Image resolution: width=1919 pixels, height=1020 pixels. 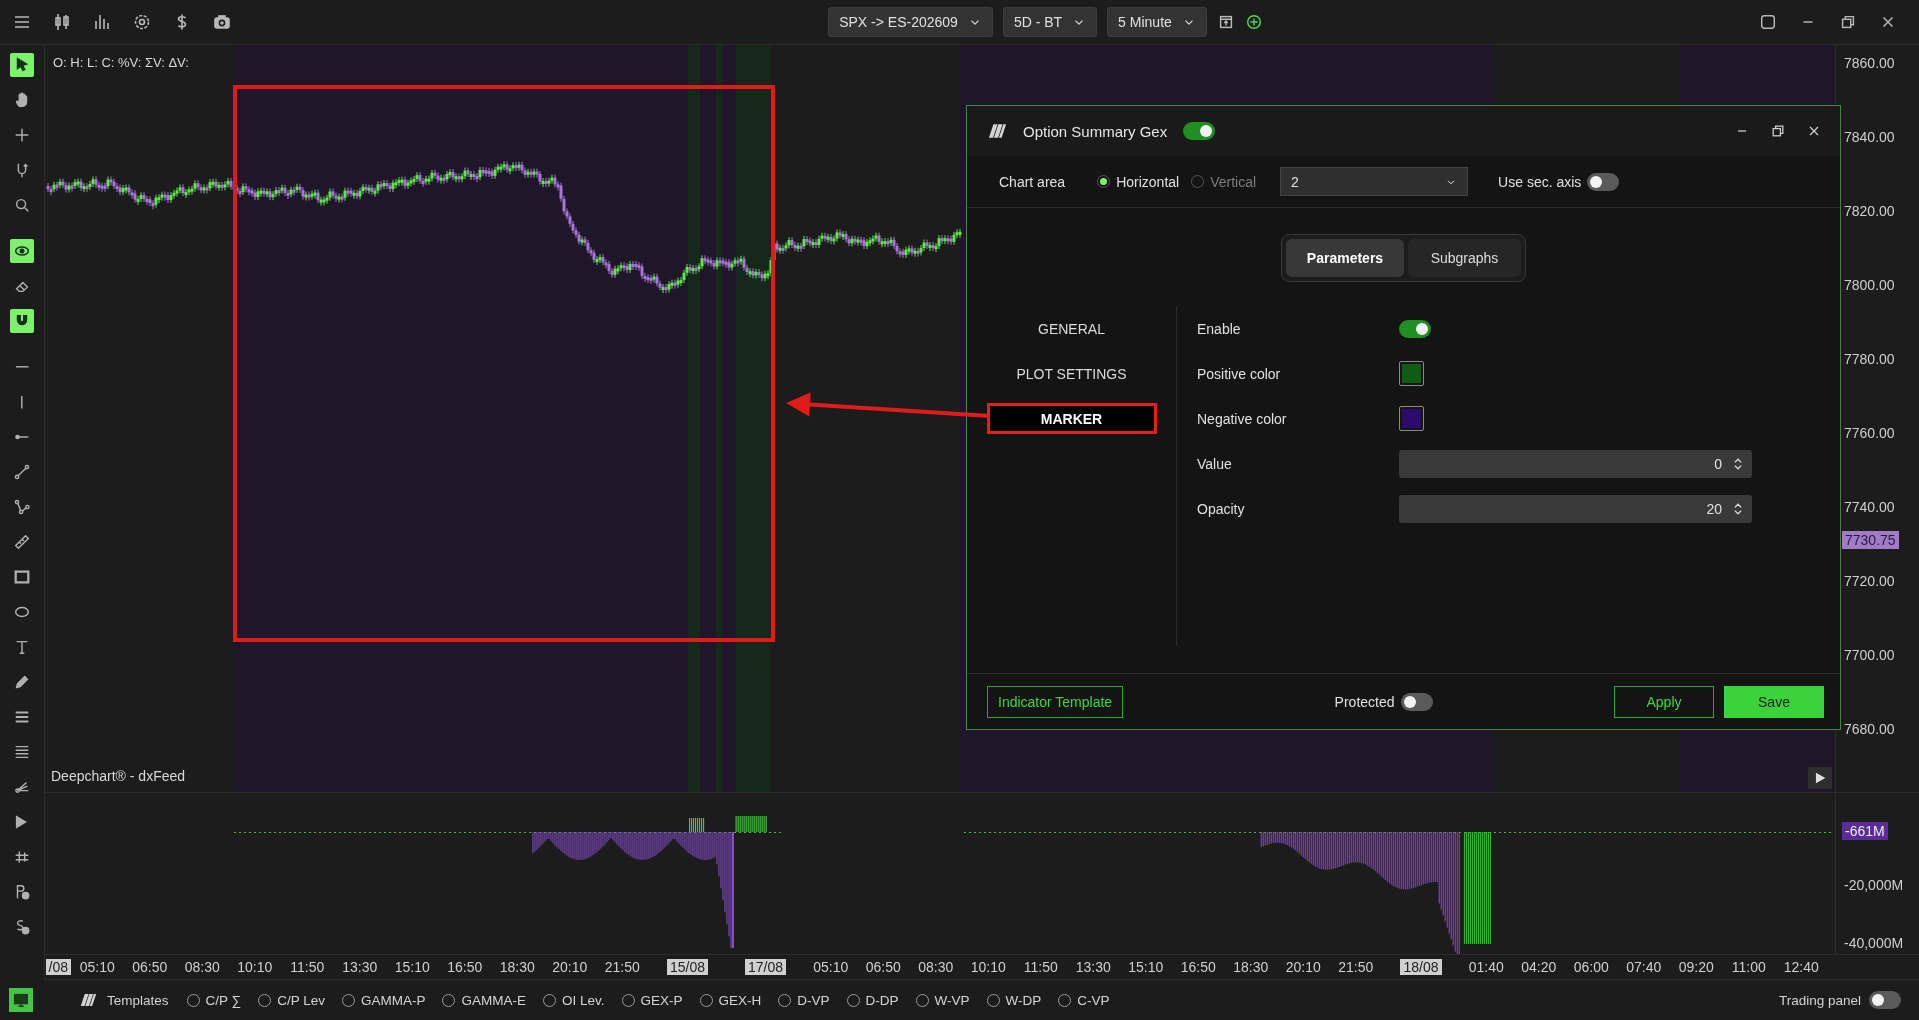 What do you see at coordinates (138, 1000) in the screenshot?
I see `templates-label: Templates` at bounding box center [138, 1000].